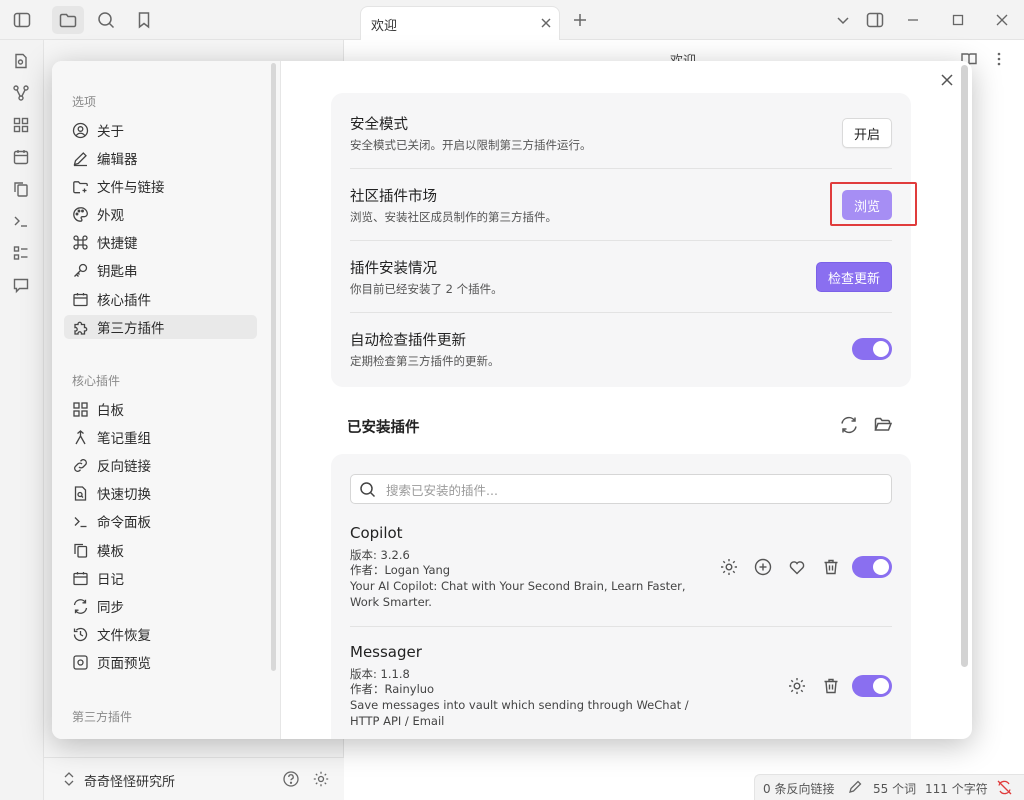 The height and width of the screenshot is (800, 1024). I want to click on nav-item-label: 外观, so click(110, 216).